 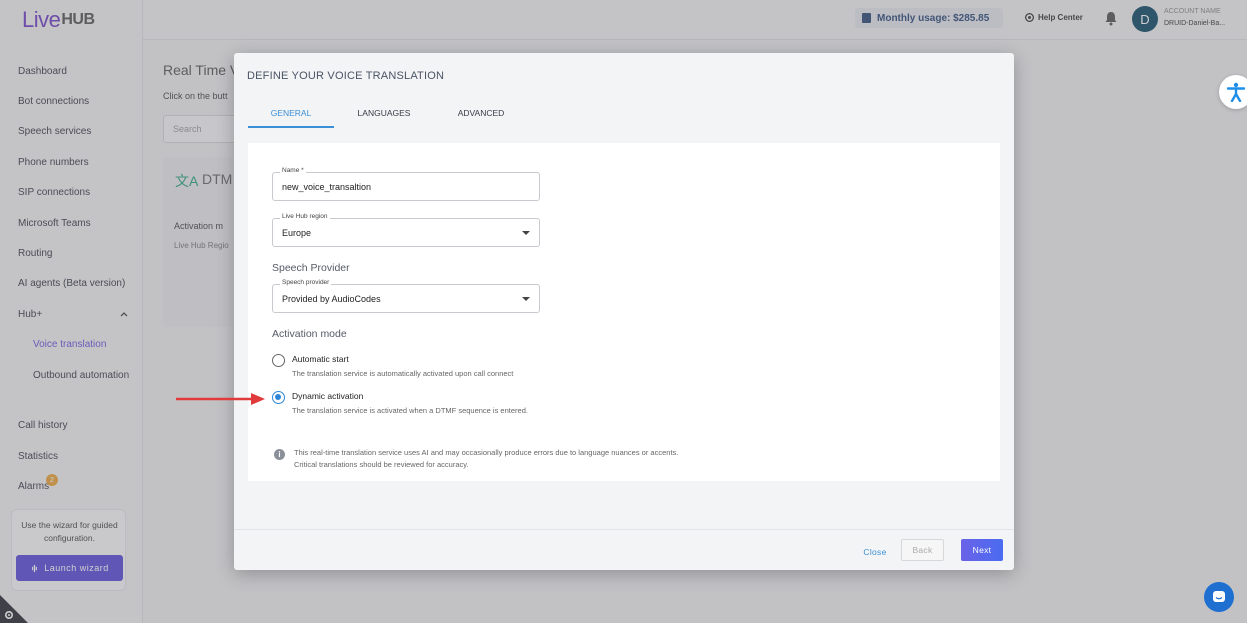 I want to click on back-button: Back, so click(x=922, y=550).